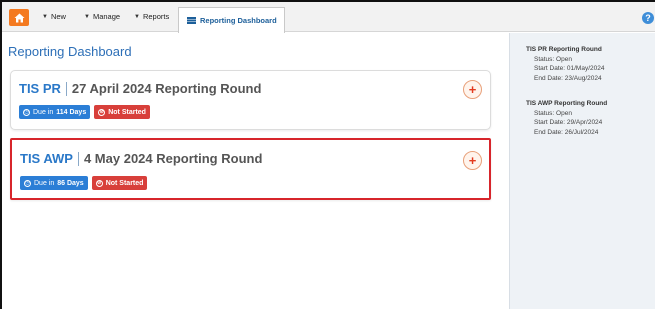 The image size is (655, 309). What do you see at coordinates (564, 49) in the screenshot?
I see `sidebar-round-title: TIS PR Reporting Round` at bounding box center [564, 49].